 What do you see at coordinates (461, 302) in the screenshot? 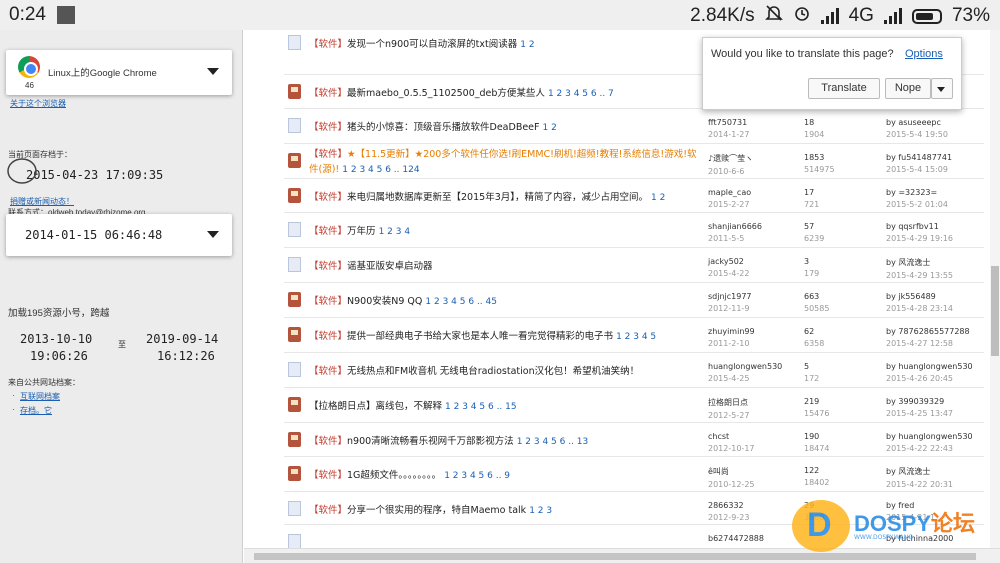
I see `thread-pages: 1 2 3 4 5 6 .. 45` at bounding box center [461, 302].